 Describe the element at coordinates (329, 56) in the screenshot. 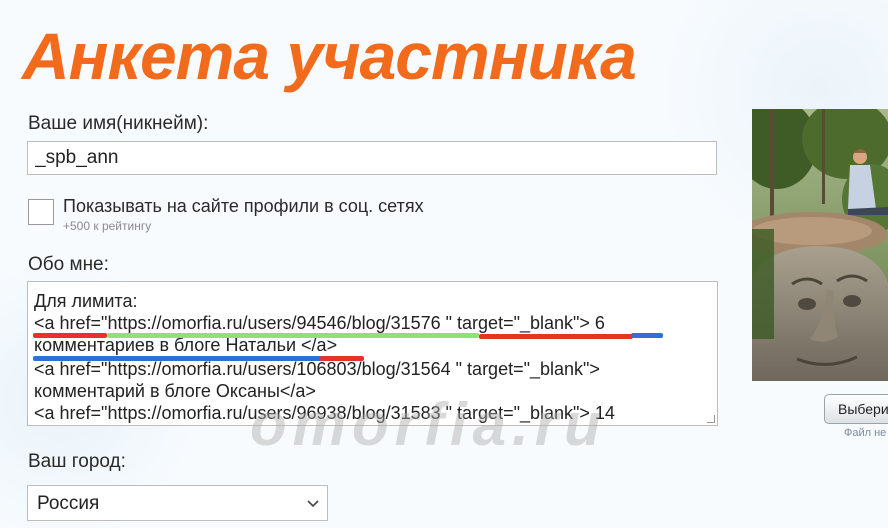

I see `page-title: Анкета участника` at that location.